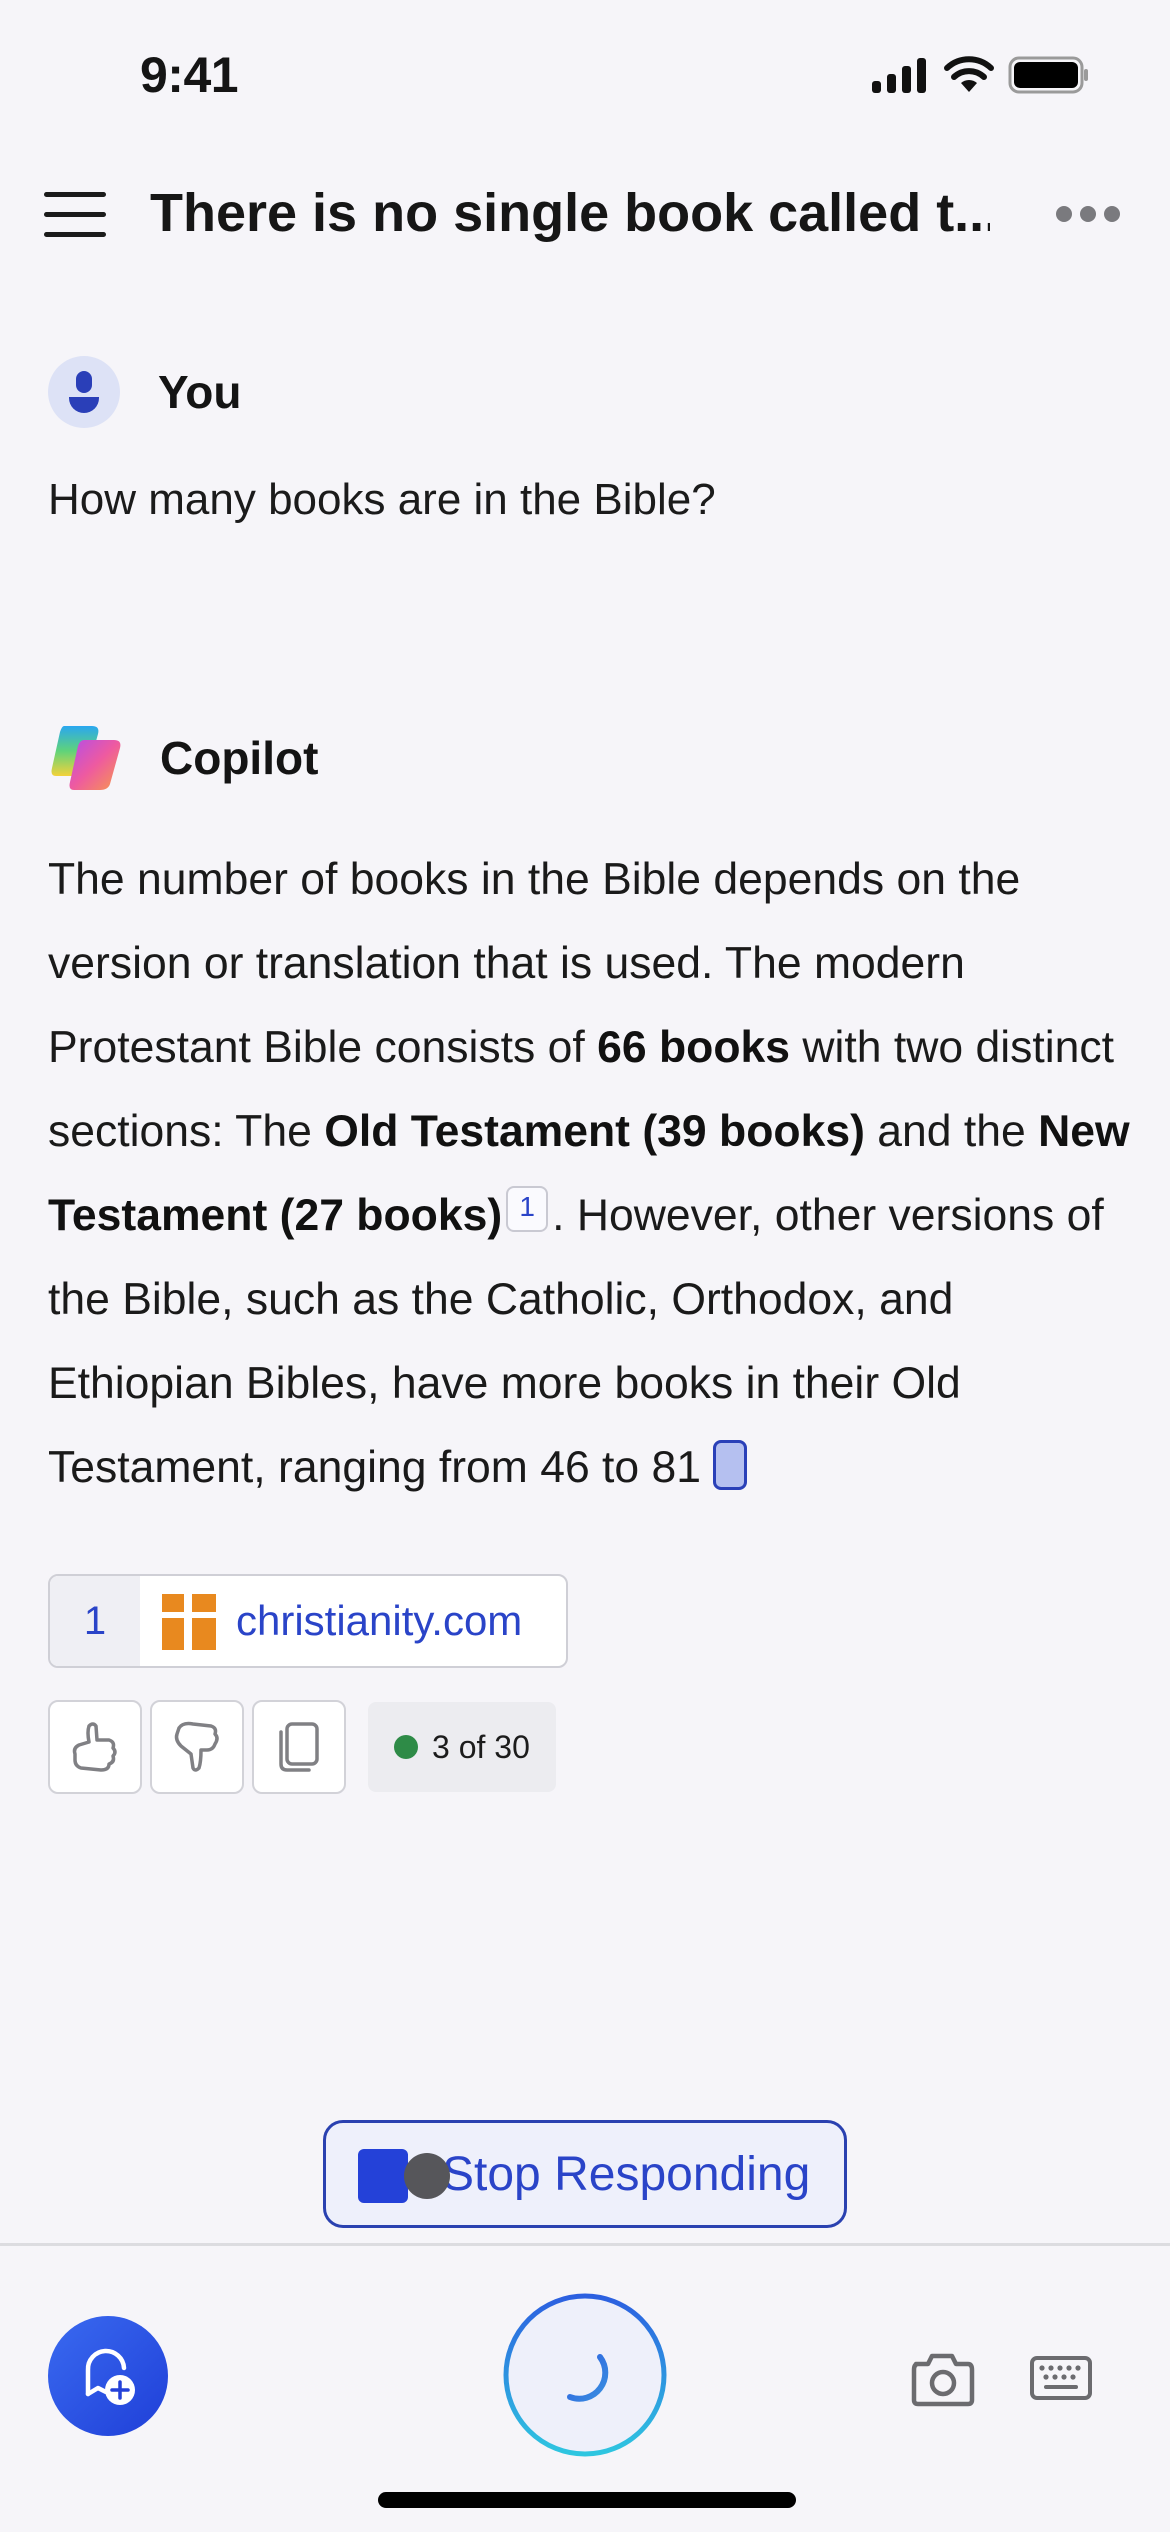 Image resolution: width=1170 pixels, height=2532 pixels. Describe the element at coordinates (382, 499) in the screenshot. I see `user-message-text: How many books are in the Bible?` at that location.